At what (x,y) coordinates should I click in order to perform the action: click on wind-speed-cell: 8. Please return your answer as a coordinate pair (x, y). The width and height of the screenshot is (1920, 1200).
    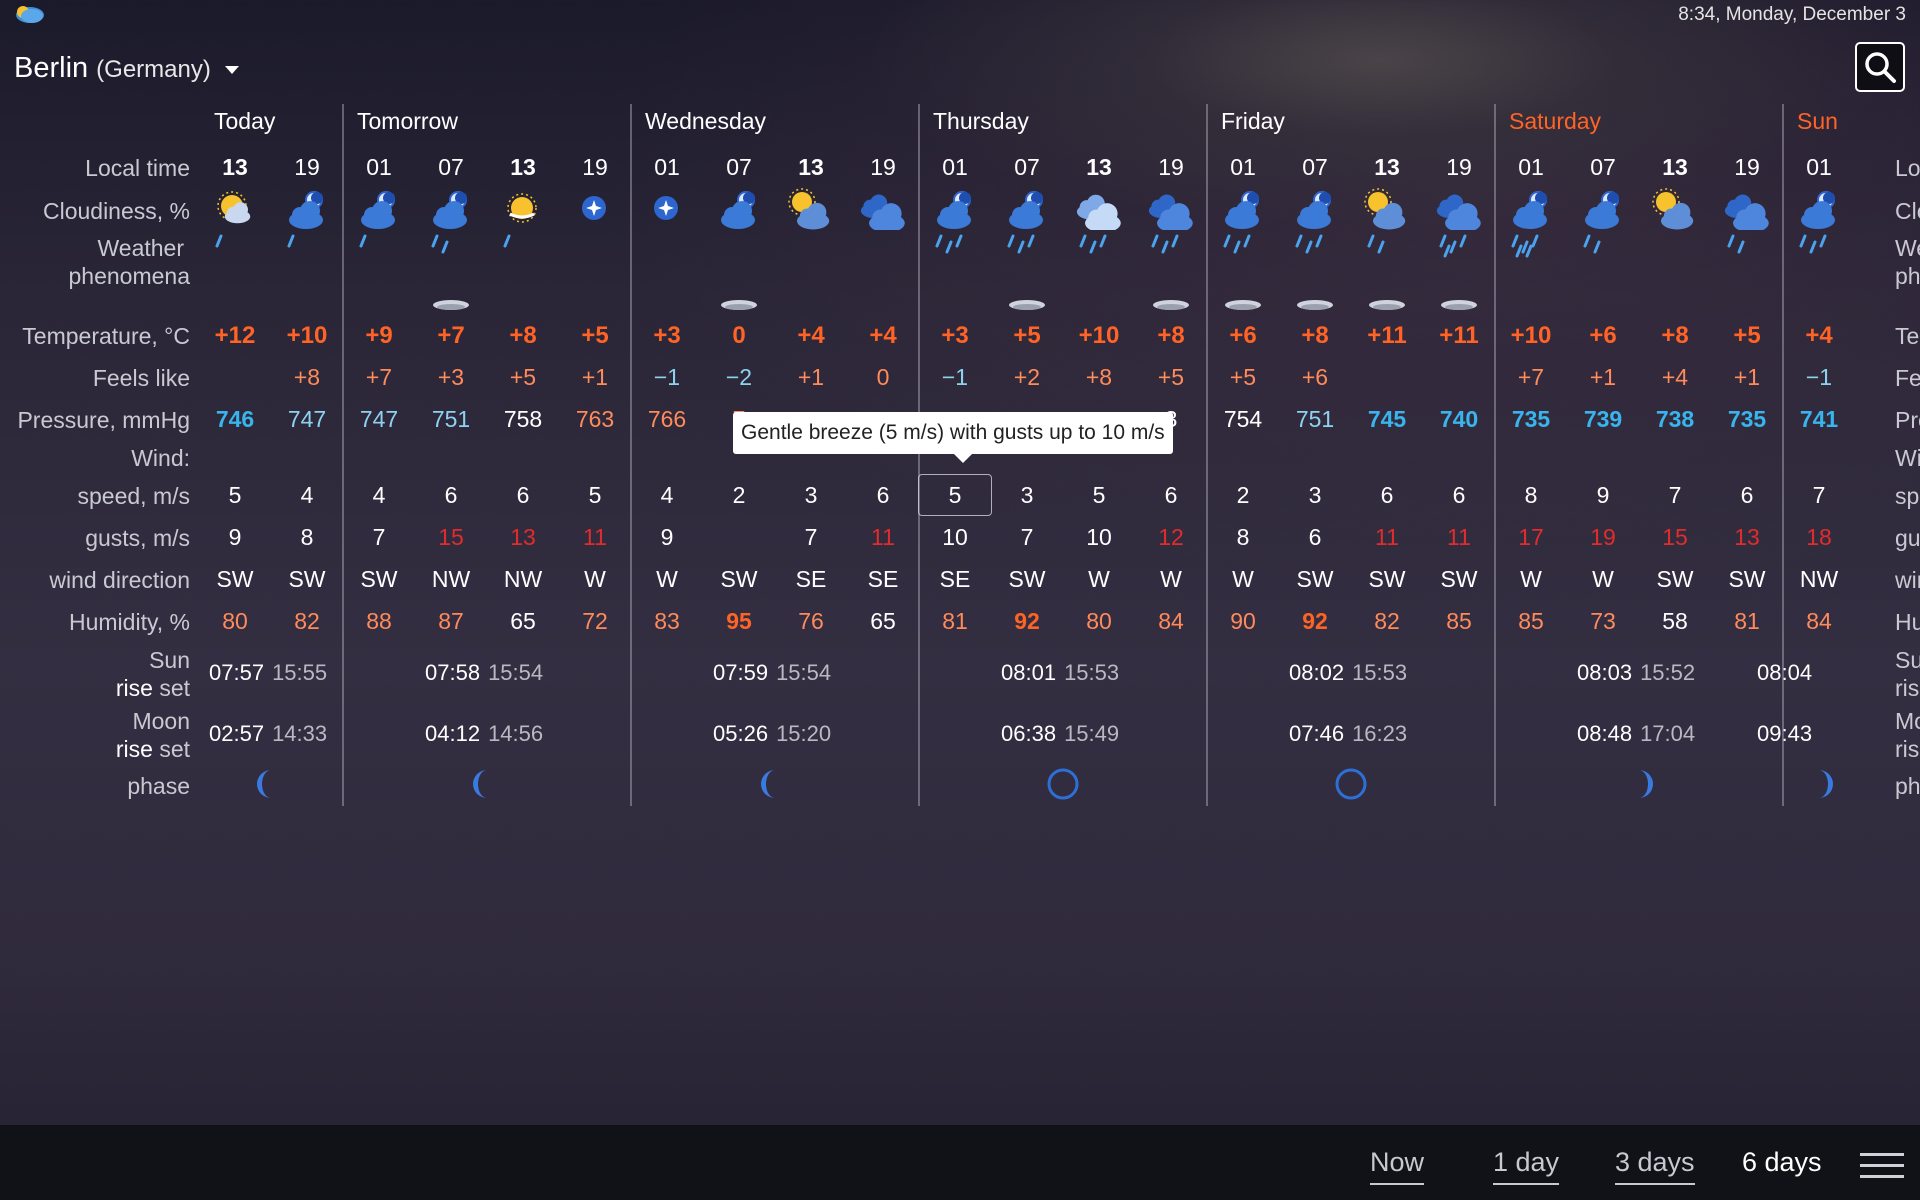
    Looking at the image, I should click on (1531, 495).